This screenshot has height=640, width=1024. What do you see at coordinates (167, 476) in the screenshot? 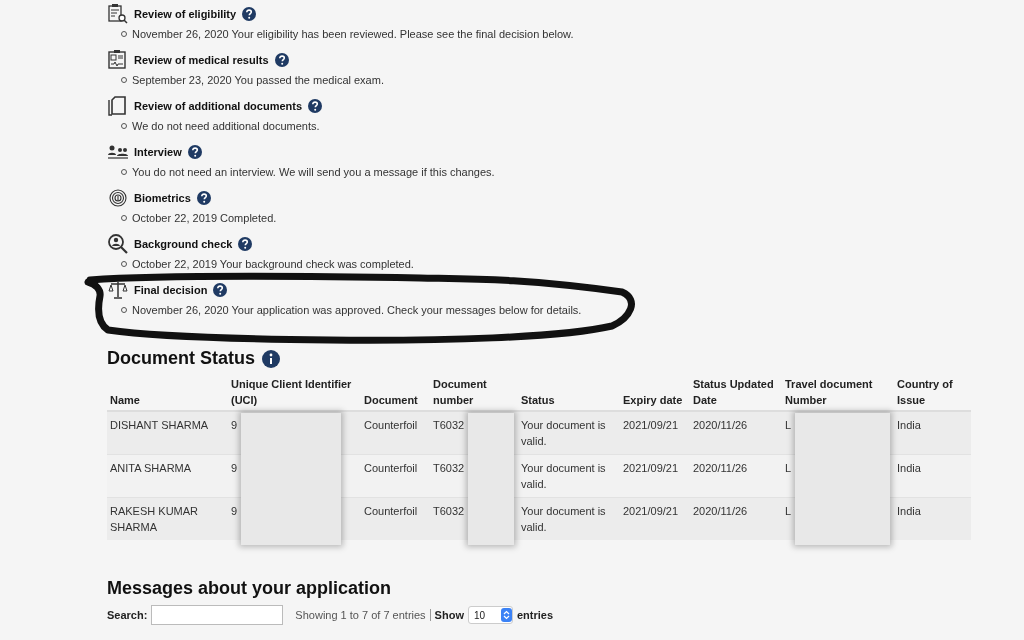
I see `table-cell: ANITA SHARMA` at bounding box center [167, 476].